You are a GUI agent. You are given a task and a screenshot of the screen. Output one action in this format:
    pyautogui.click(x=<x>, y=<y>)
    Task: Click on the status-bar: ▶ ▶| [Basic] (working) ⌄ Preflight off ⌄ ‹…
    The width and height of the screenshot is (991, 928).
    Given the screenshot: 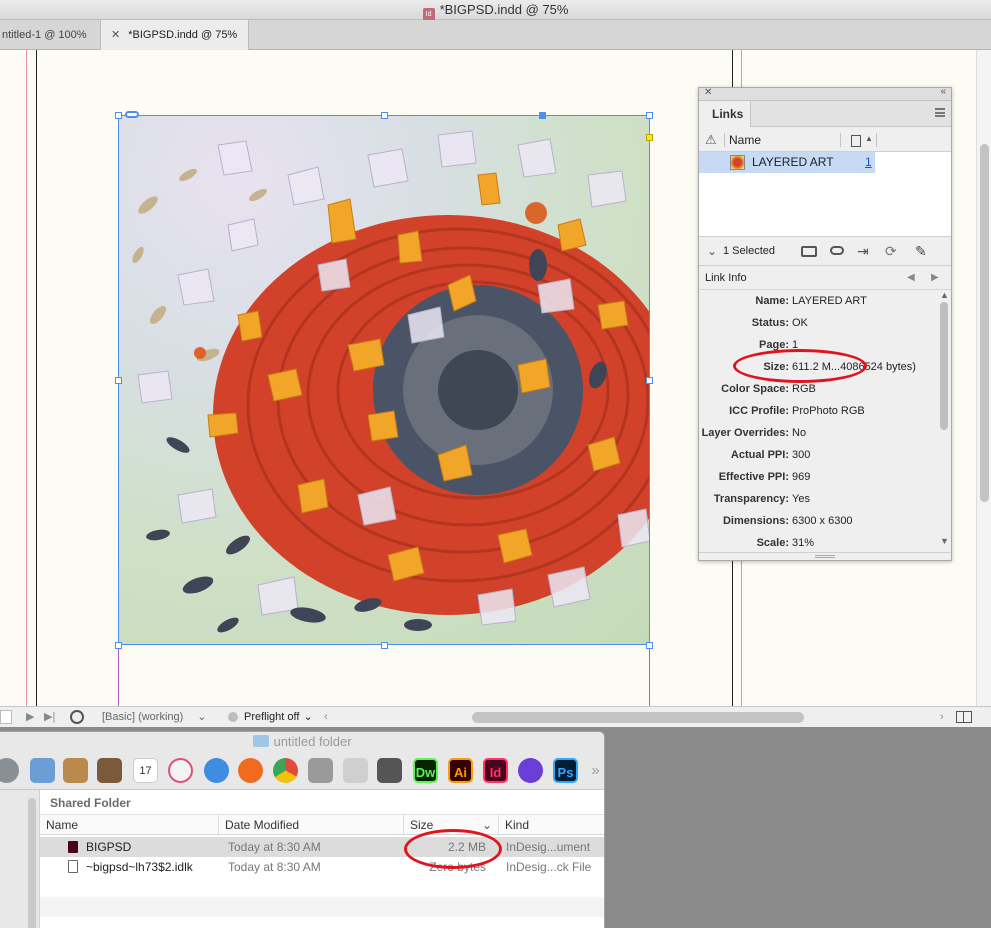 What is the action you would take?
    pyautogui.click(x=495, y=716)
    